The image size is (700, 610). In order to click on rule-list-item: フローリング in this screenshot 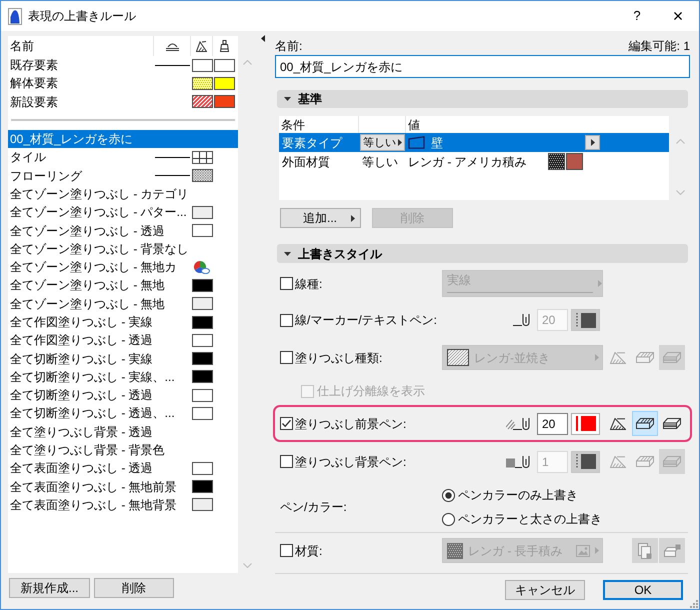, I will do `click(123, 175)`.